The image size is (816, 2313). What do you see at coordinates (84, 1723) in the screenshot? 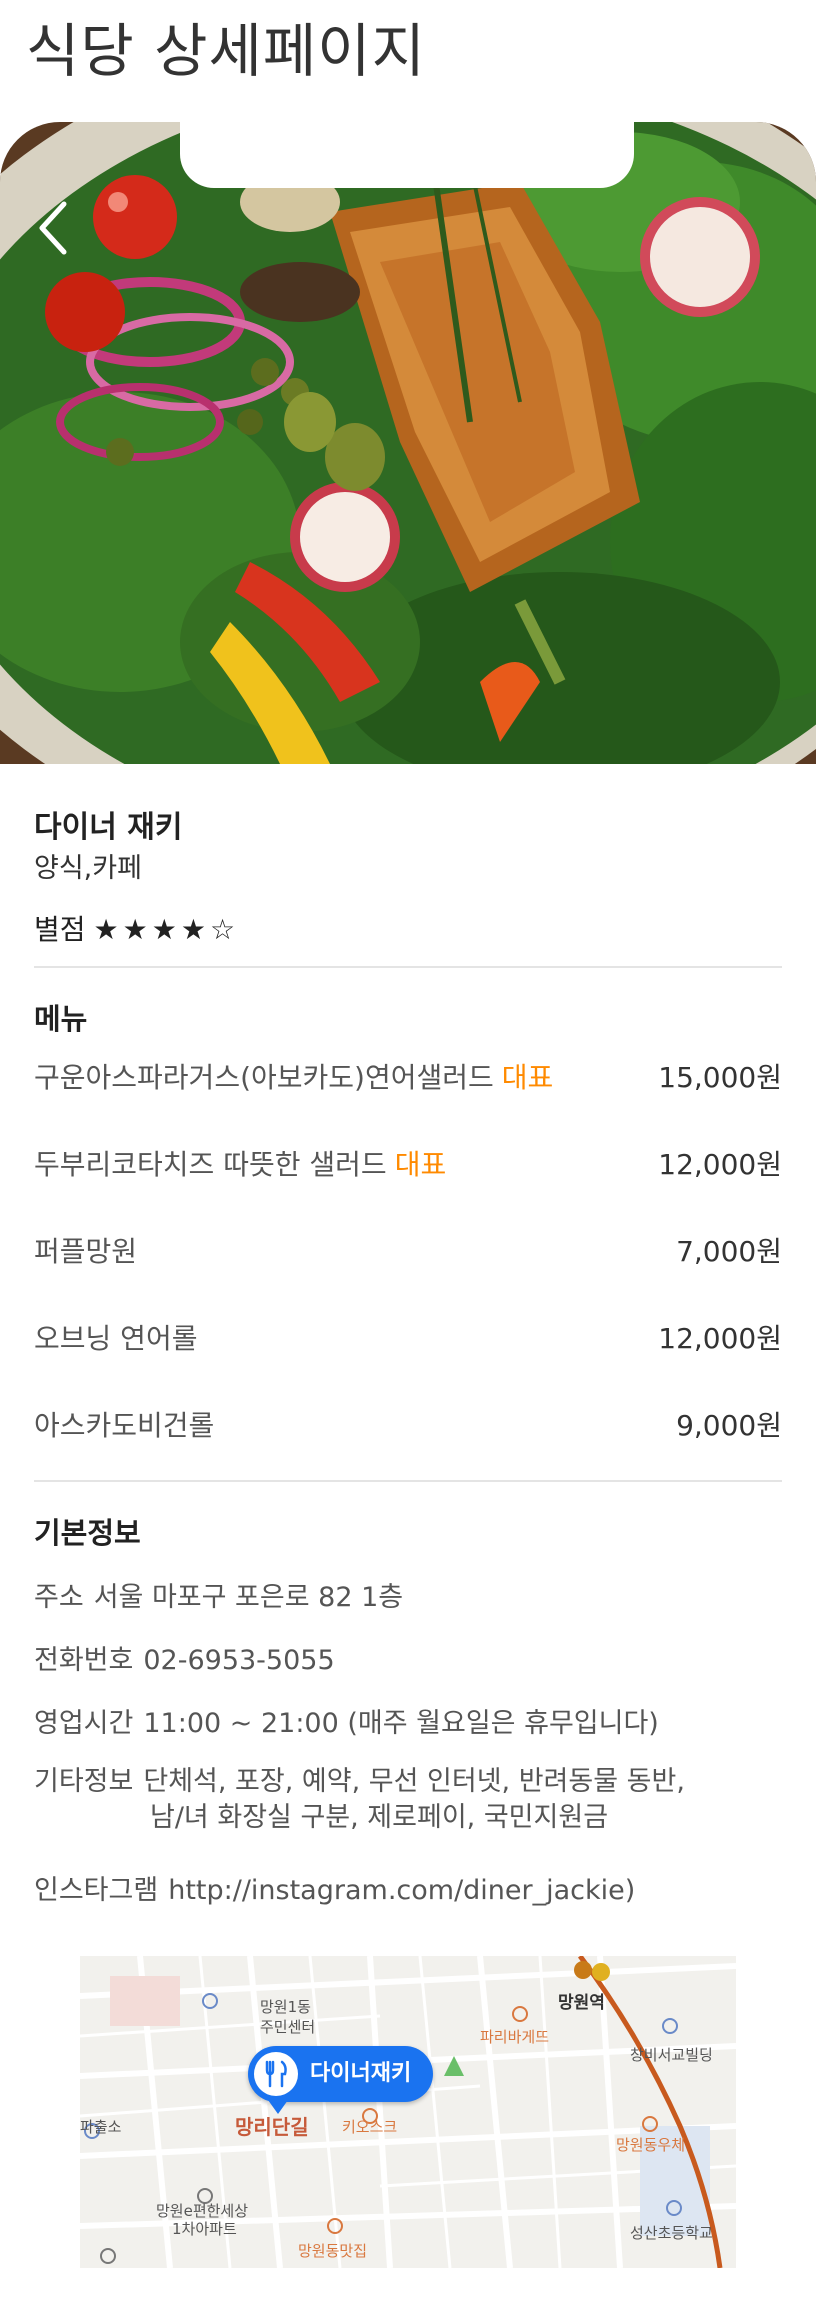
I see `hours-label: 영업시간` at bounding box center [84, 1723].